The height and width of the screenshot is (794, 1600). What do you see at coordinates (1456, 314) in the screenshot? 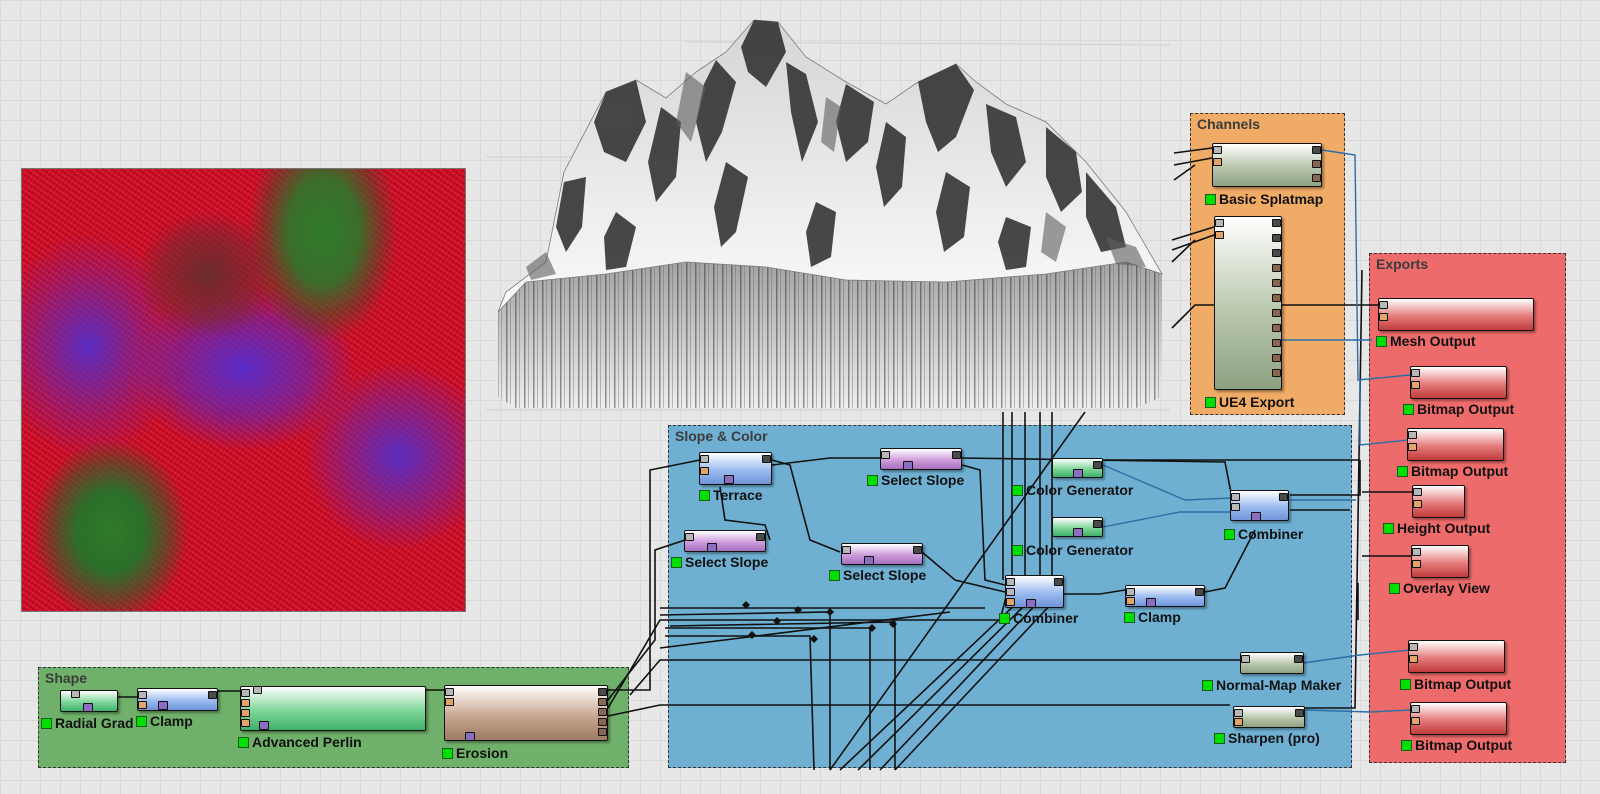
I see `node-mesh-output` at bounding box center [1456, 314].